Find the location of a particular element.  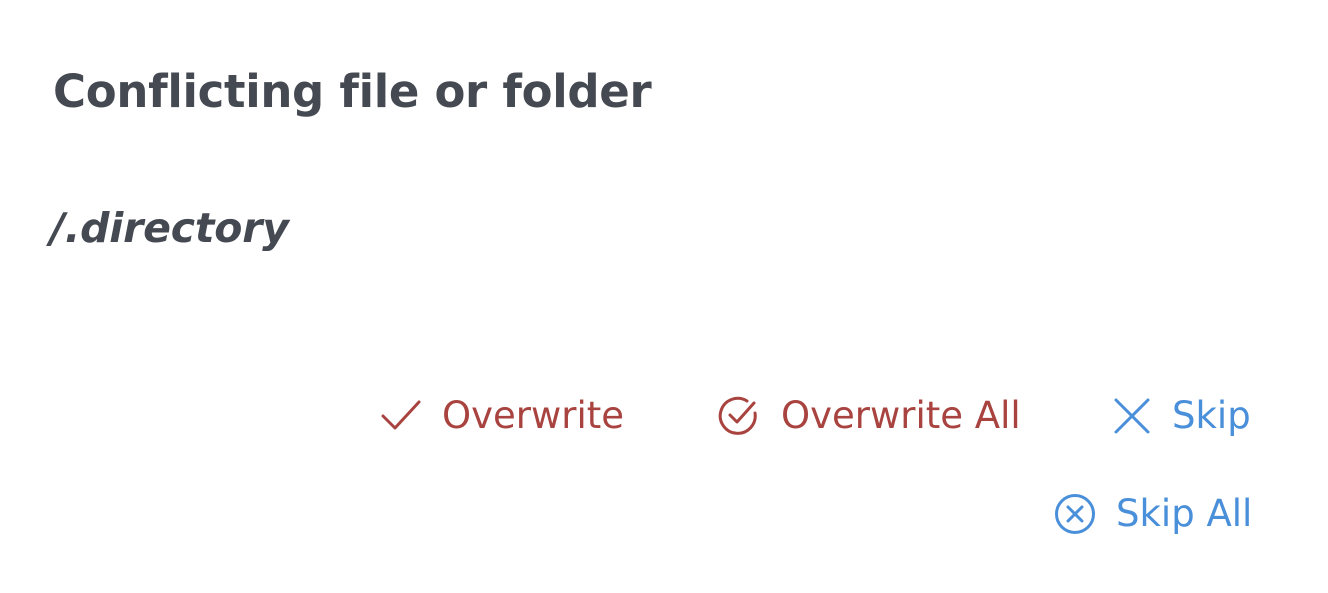

overwrite-label: Overwrite is located at coordinates (533, 415).